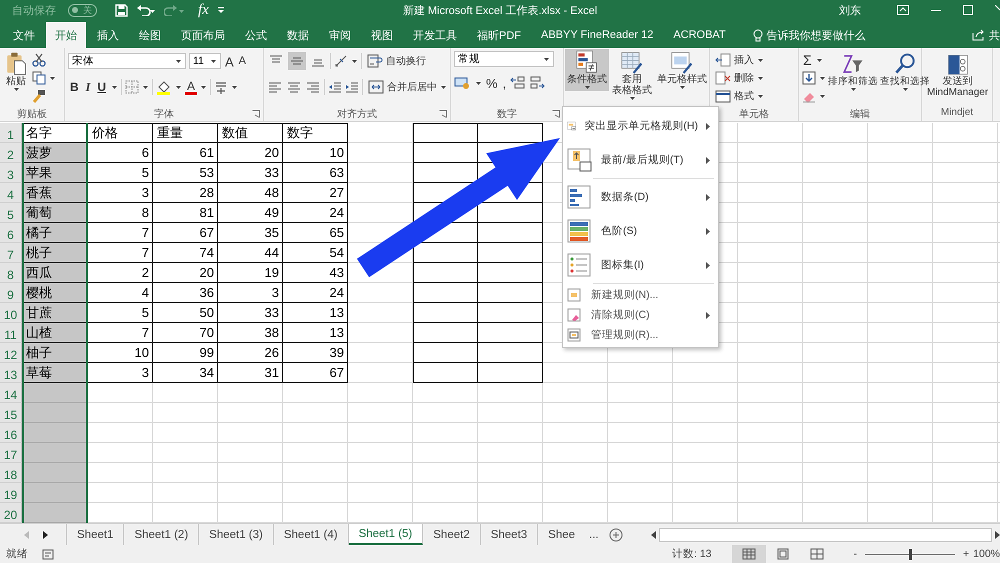  Describe the element at coordinates (699, 35) in the screenshot. I see `ribbon-tab: ACROBAT` at that location.